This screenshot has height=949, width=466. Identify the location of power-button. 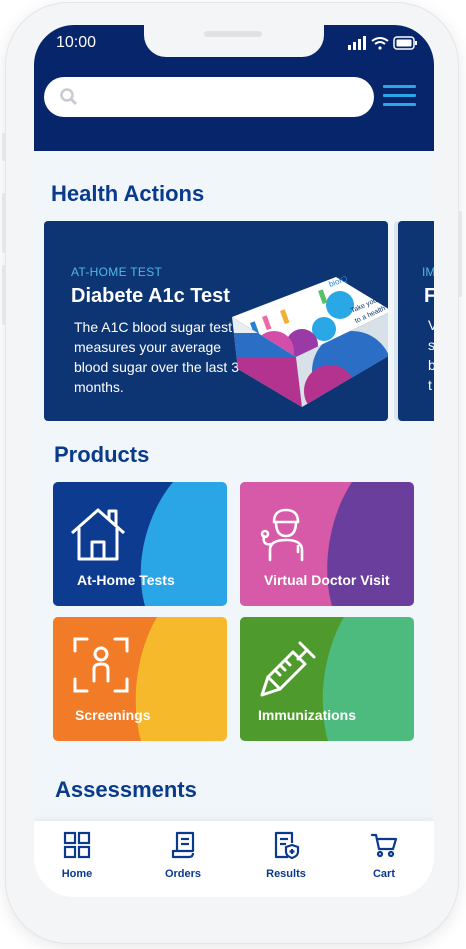
(460, 254).